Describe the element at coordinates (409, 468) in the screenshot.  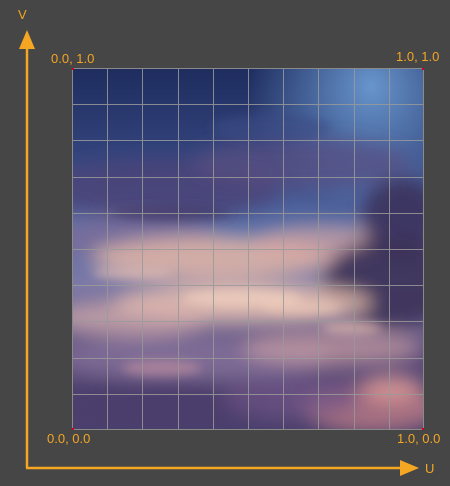
I see `u-axis-arrowhead` at that location.